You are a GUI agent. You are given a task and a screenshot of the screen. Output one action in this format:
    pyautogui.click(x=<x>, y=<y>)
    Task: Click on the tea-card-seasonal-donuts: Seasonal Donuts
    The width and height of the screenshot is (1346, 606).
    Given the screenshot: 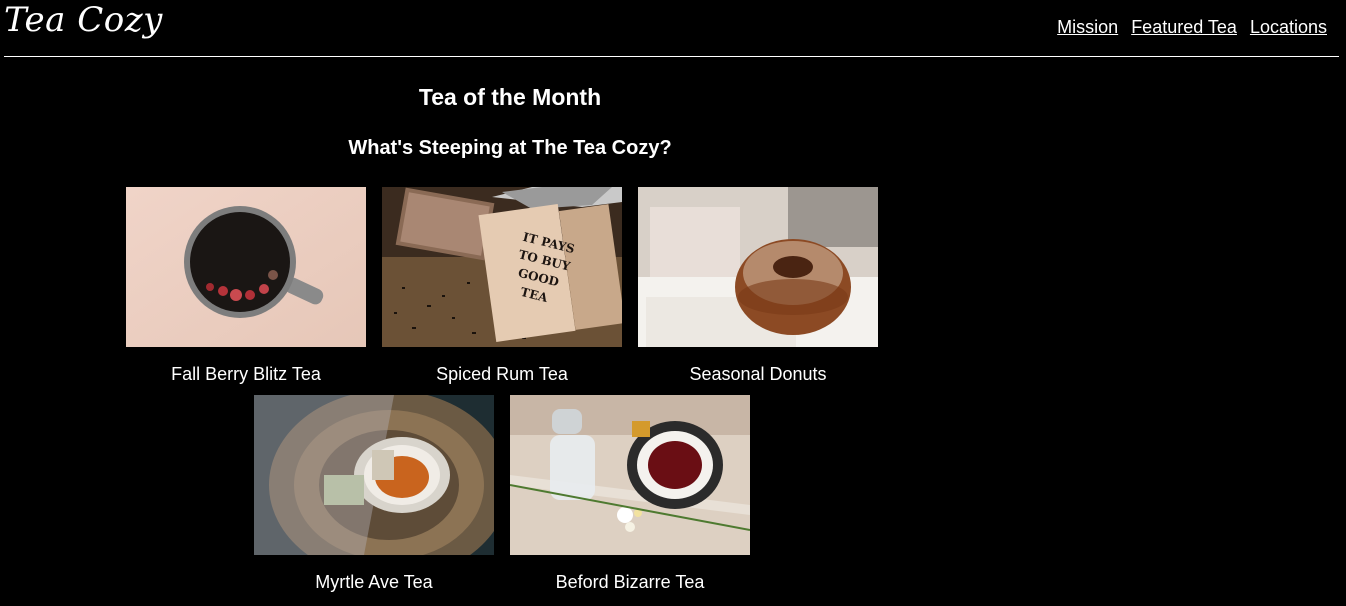 What is the action you would take?
    pyautogui.click(x=758, y=285)
    